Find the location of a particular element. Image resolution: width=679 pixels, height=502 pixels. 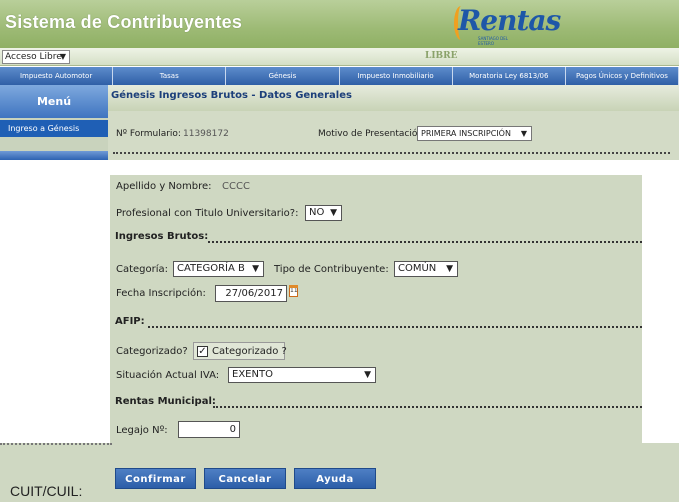

categorizado-checkbox: ✓ is located at coordinates (202, 351).